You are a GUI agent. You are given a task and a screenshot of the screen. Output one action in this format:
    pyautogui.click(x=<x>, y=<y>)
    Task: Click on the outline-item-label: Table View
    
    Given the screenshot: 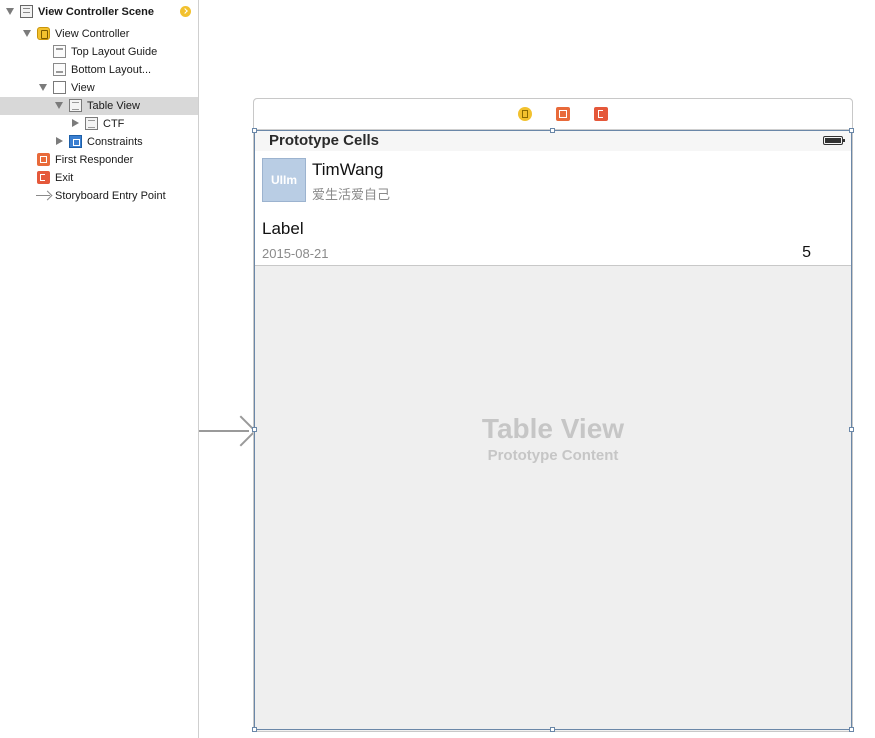 What is the action you would take?
    pyautogui.click(x=113, y=106)
    